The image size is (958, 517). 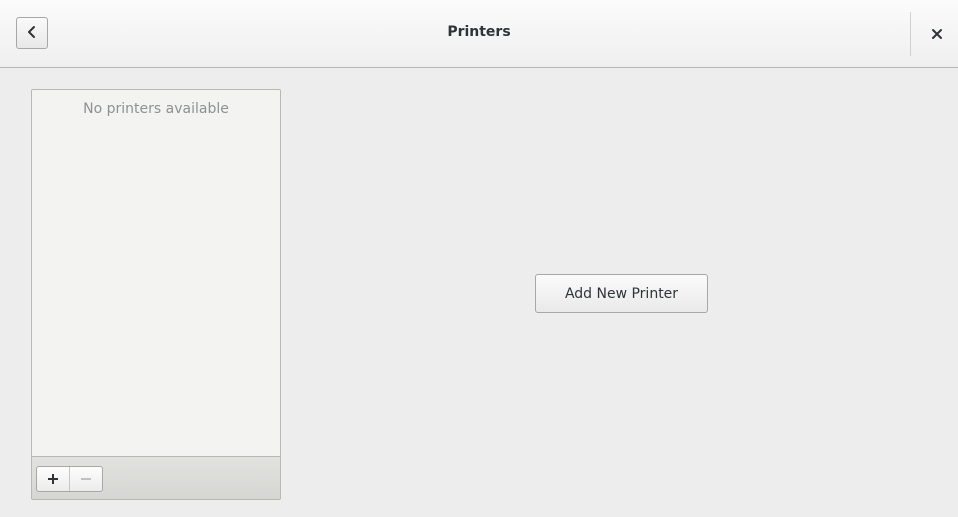 I want to click on minus-icon, so click(x=86, y=479).